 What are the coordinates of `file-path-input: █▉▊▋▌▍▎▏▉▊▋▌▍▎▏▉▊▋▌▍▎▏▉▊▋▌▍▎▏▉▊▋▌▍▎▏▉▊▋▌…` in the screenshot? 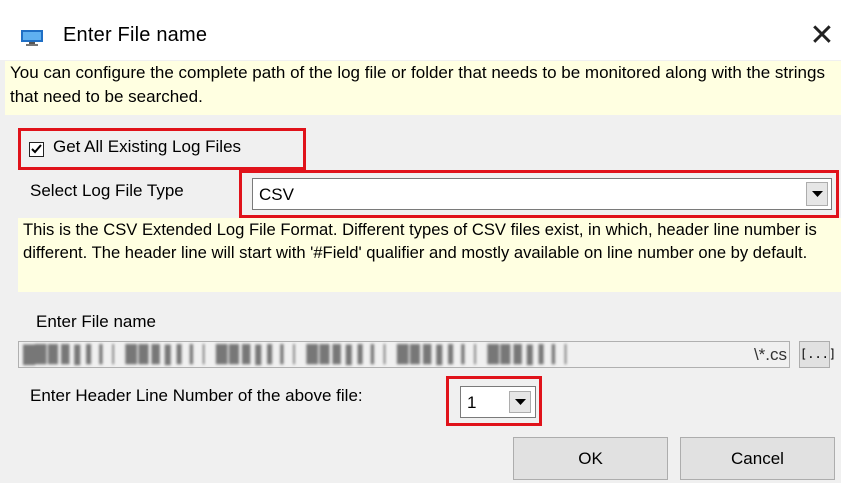 It's located at (404, 354).